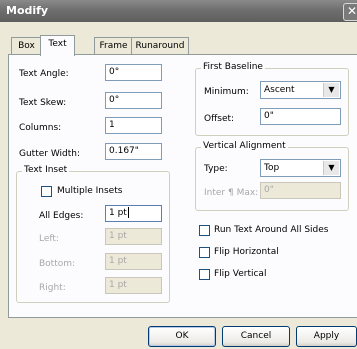 The image size is (357, 349). Describe the element at coordinates (57, 45) in the screenshot. I see `tab-text: Text` at that location.